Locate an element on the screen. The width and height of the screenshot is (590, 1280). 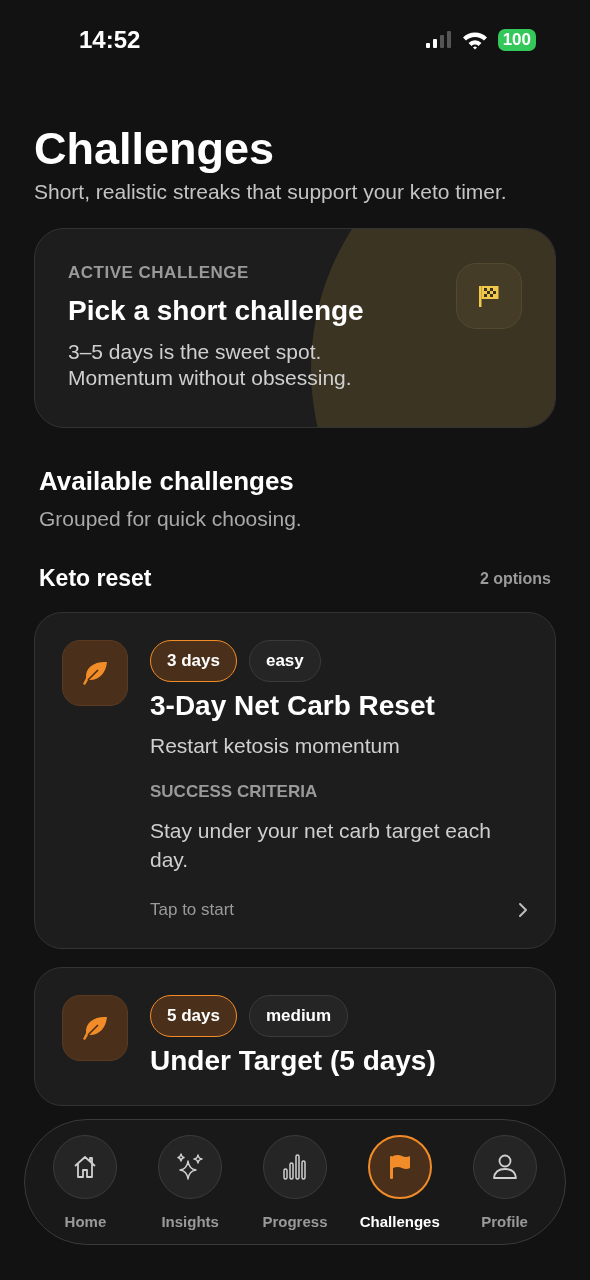
signal-icon is located at coordinates (438, 40).